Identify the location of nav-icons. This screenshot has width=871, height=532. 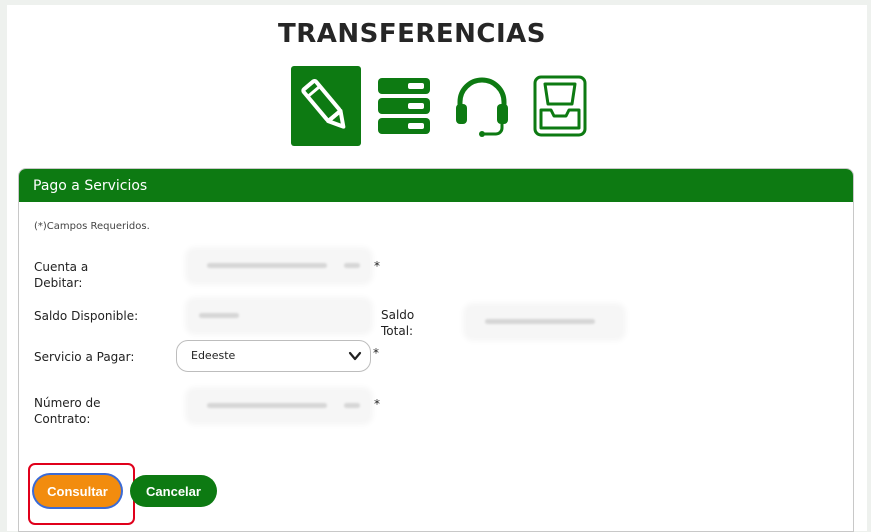
(447, 106).